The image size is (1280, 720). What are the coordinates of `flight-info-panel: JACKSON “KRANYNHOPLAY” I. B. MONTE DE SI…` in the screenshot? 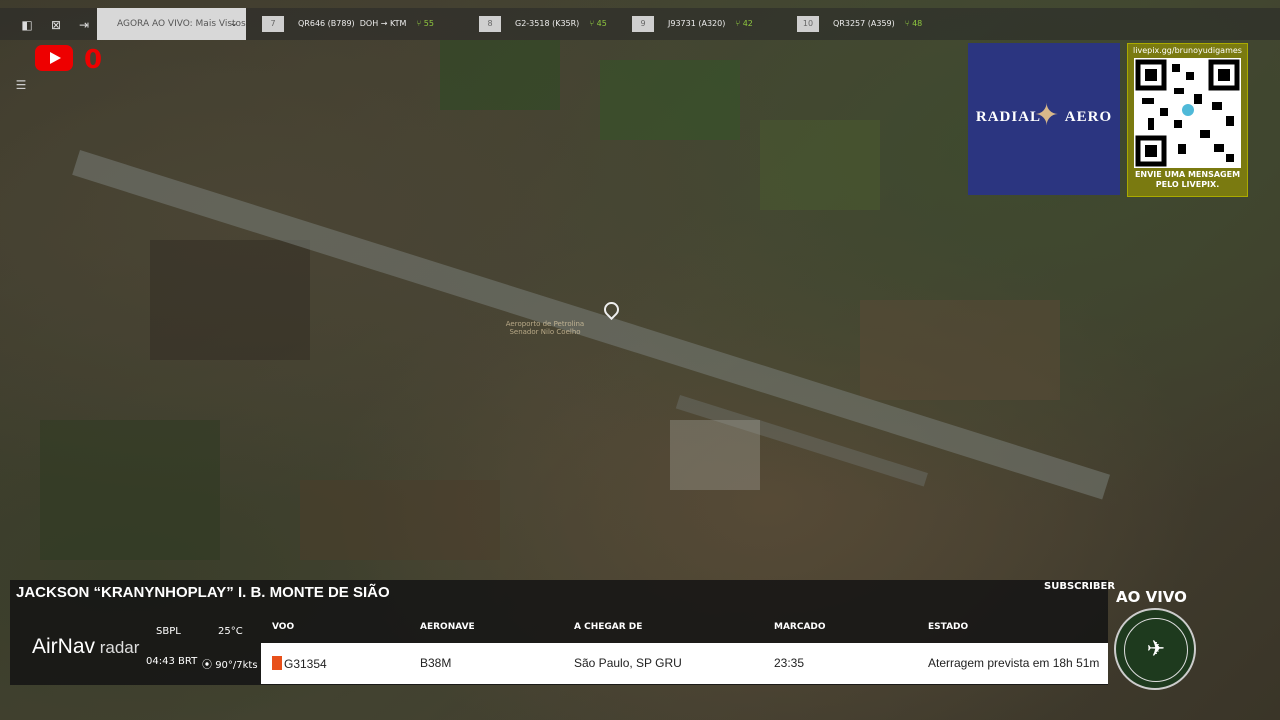 It's located at (559, 632).